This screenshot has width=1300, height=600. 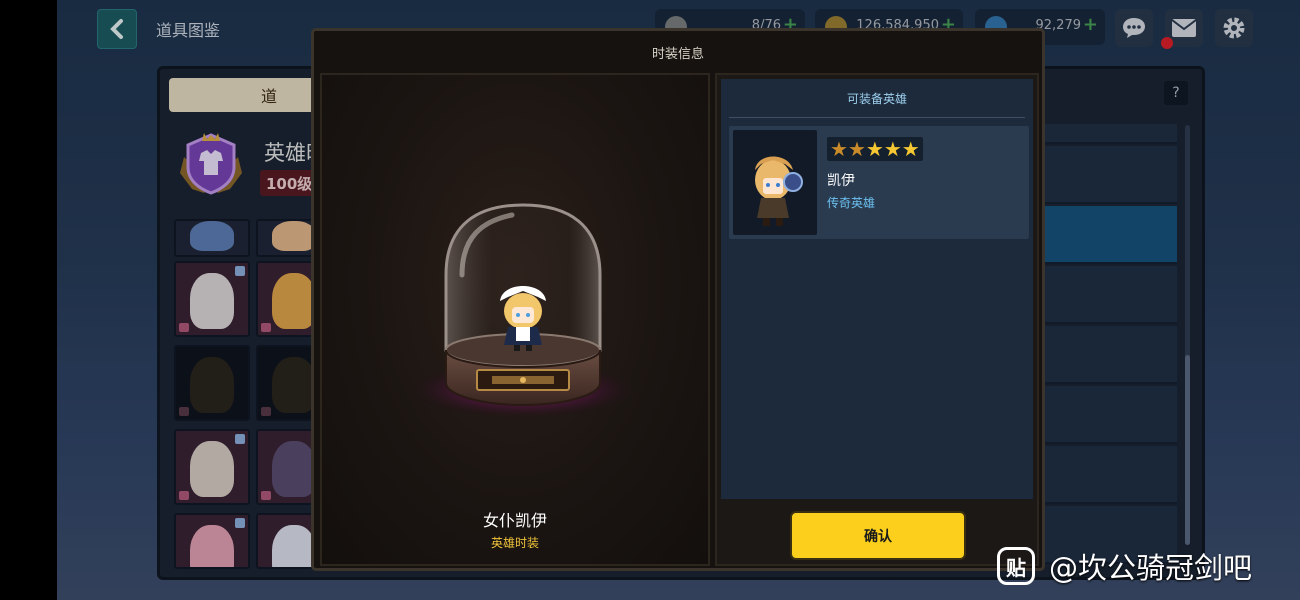 What do you see at coordinates (1016, 566) in the screenshot?
I see `tieba-logo-icon: 贴` at bounding box center [1016, 566].